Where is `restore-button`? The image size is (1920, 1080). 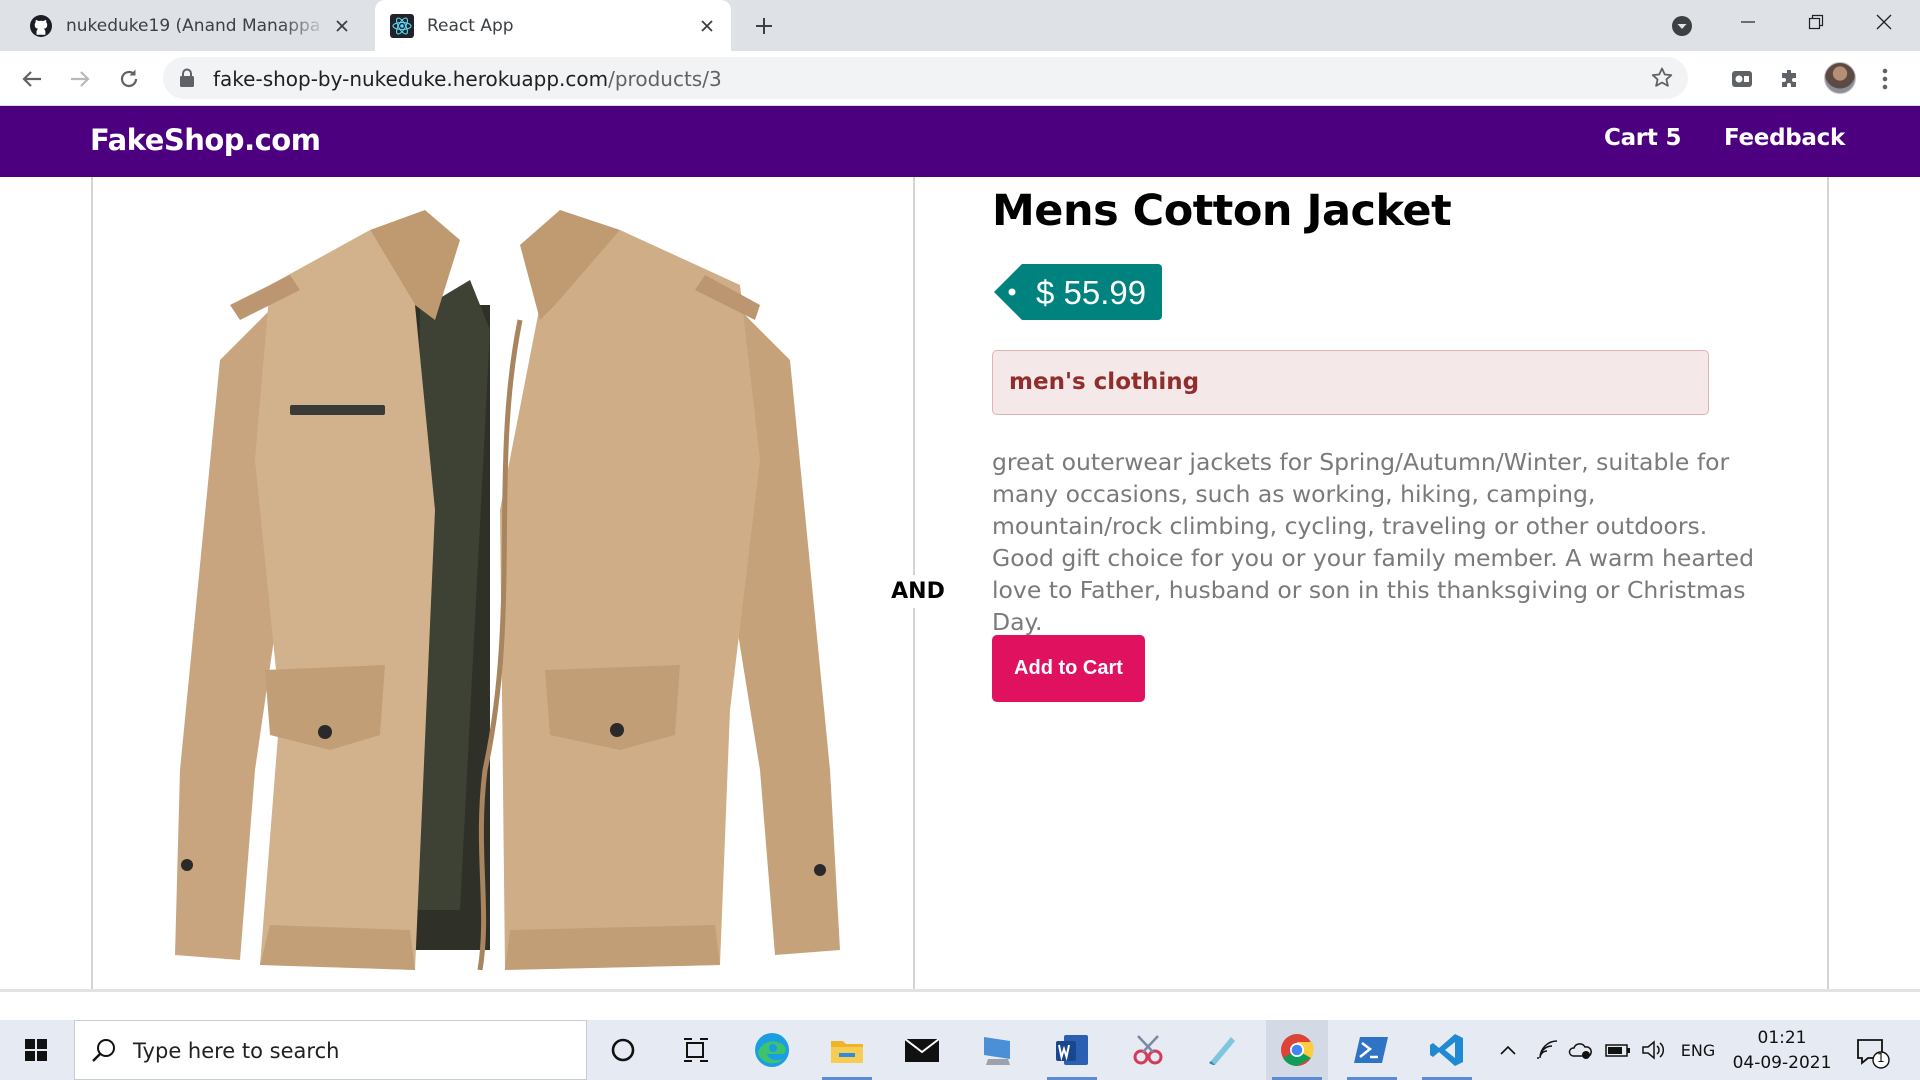
restore-button is located at coordinates (1816, 22).